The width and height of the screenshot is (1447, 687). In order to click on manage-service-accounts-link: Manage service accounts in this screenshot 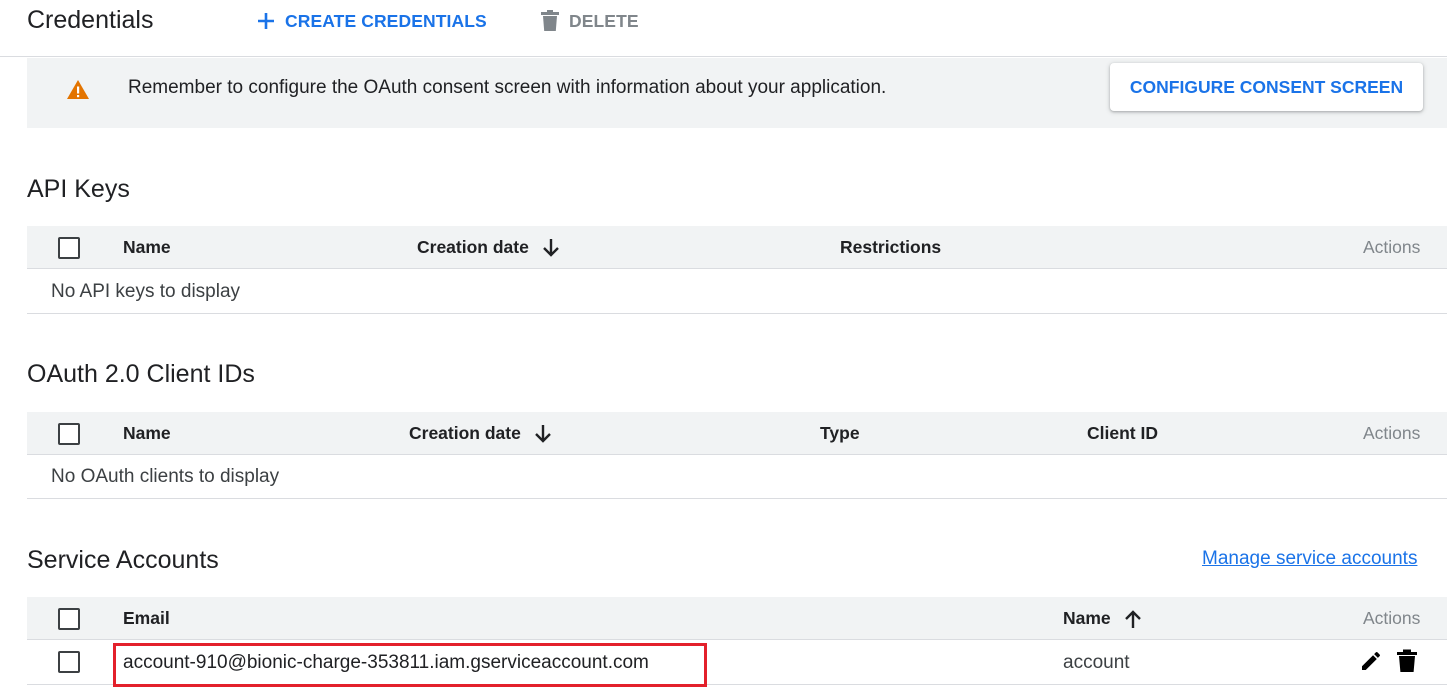, I will do `click(1309, 559)`.